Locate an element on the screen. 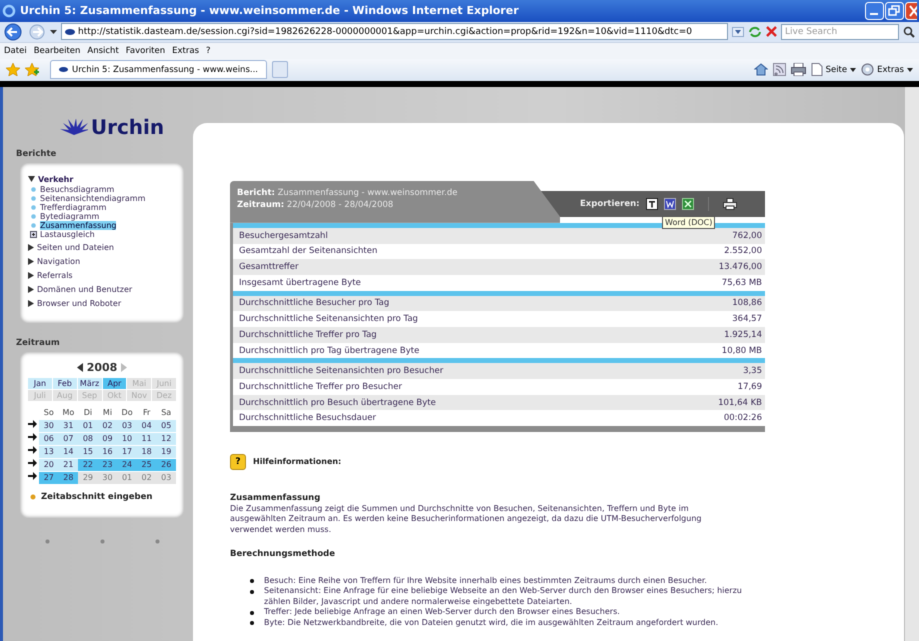 This screenshot has width=919, height=641. sunburst-logo-icon is located at coordinates (74, 126).